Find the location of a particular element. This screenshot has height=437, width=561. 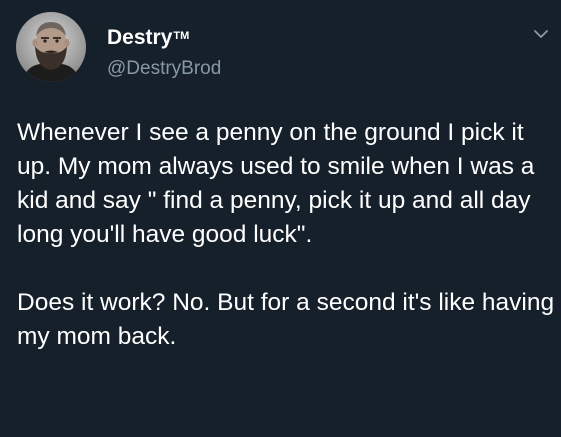

author-name: DestryTM is located at coordinates (148, 38).